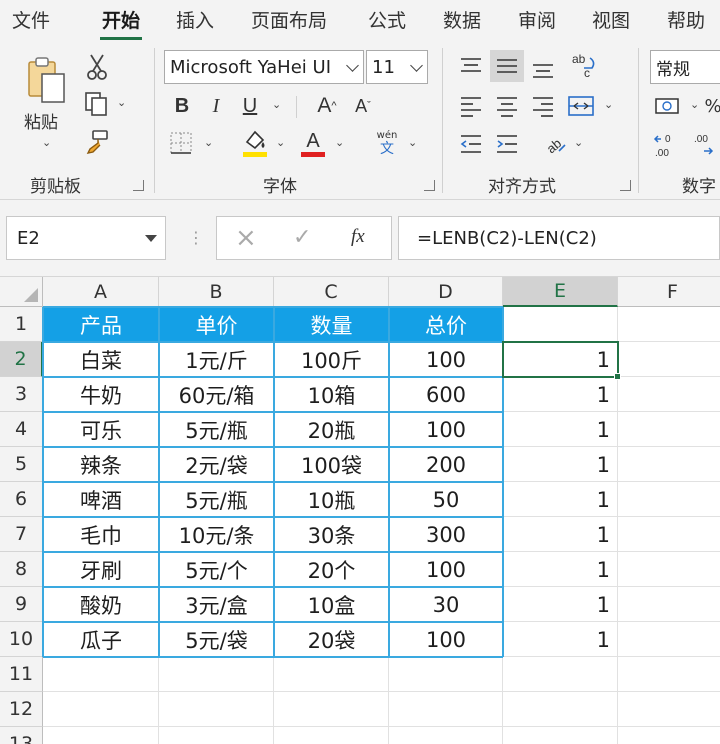 This screenshot has height=744, width=720. What do you see at coordinates (101, 359) in the screenshot?
I see `table-cell: 白菜` at bounding box center [101, 359].